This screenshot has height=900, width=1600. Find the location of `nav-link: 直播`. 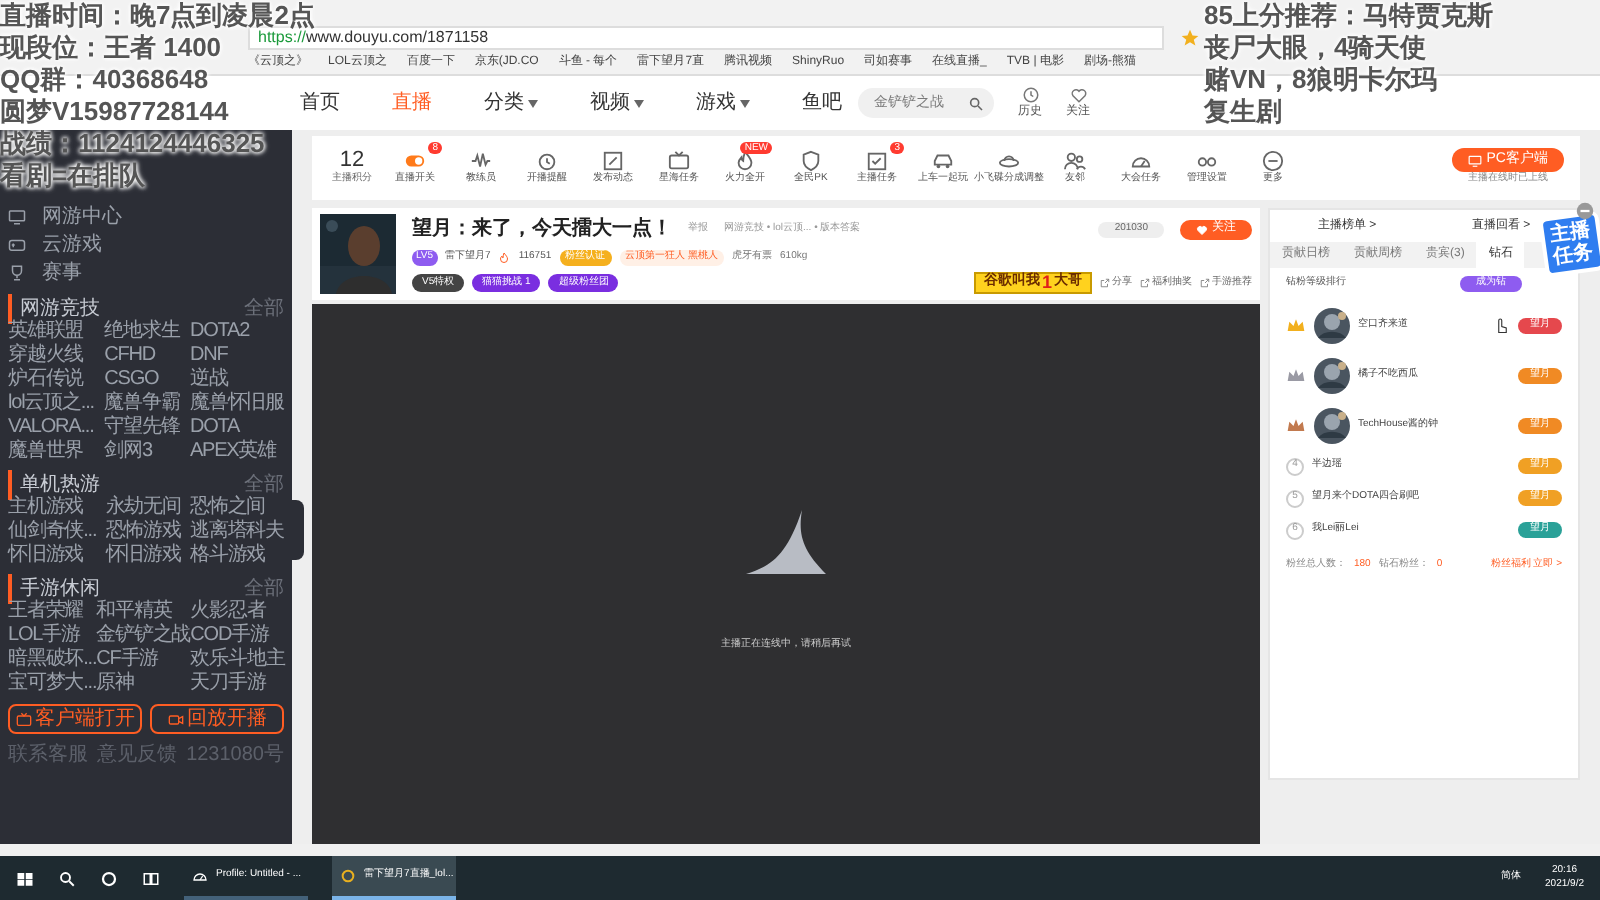

nav-link: 直播 is located at coordinates (412, 103).